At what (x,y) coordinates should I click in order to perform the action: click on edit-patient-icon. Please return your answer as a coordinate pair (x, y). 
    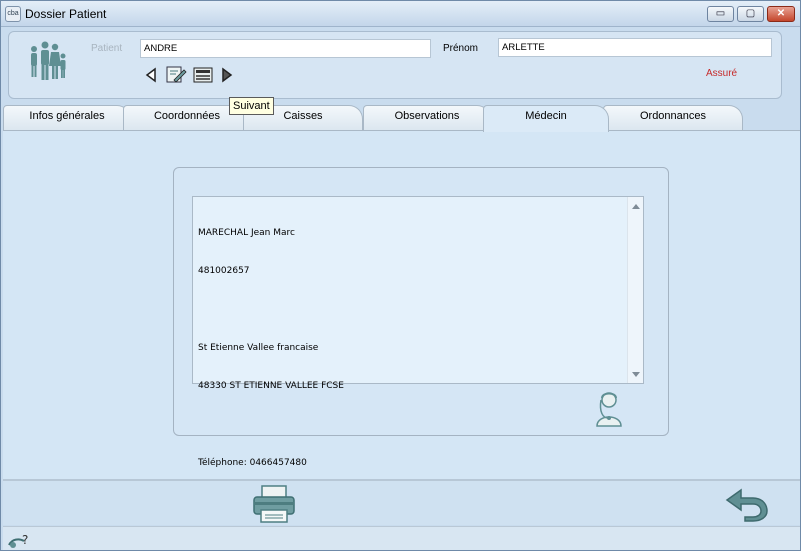
    Looking at the image, I should click on (177, 75).